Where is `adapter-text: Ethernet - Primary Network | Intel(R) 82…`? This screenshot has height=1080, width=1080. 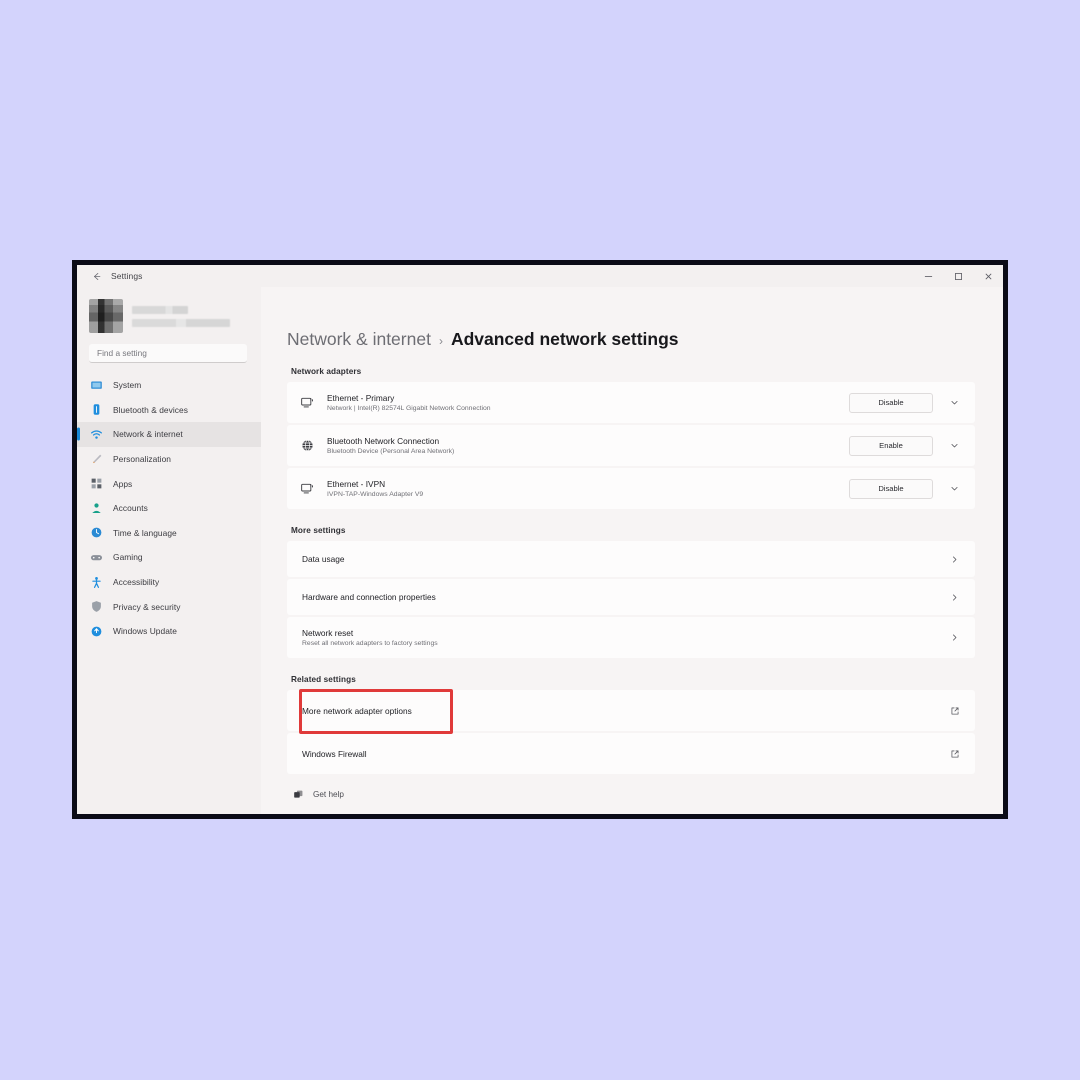
adapter-text: Ethernet - Primary Network | Intel(R) 82… is located at coordinates (588, 402).